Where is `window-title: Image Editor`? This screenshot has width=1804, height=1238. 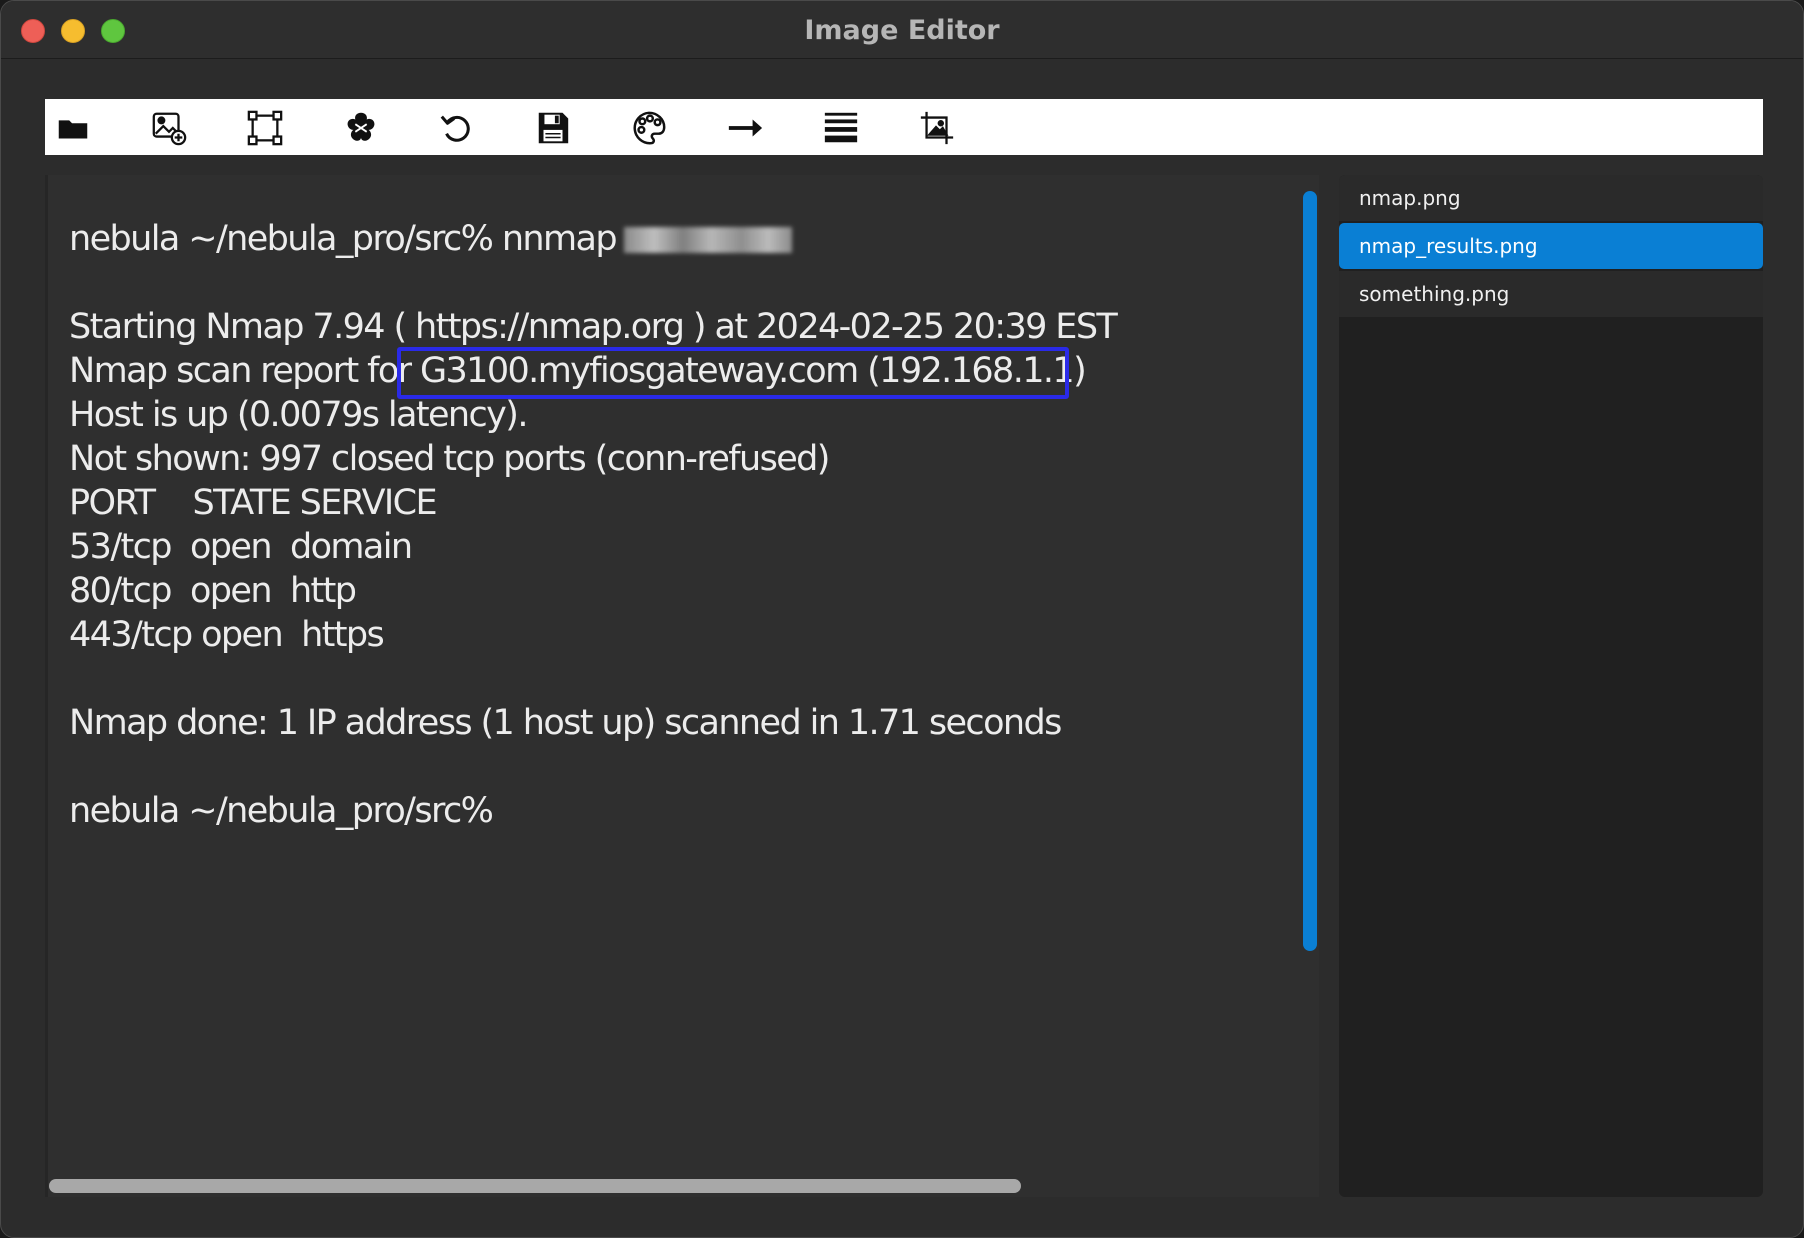 window-title: Image Editor is located at coordinates (902, 30).